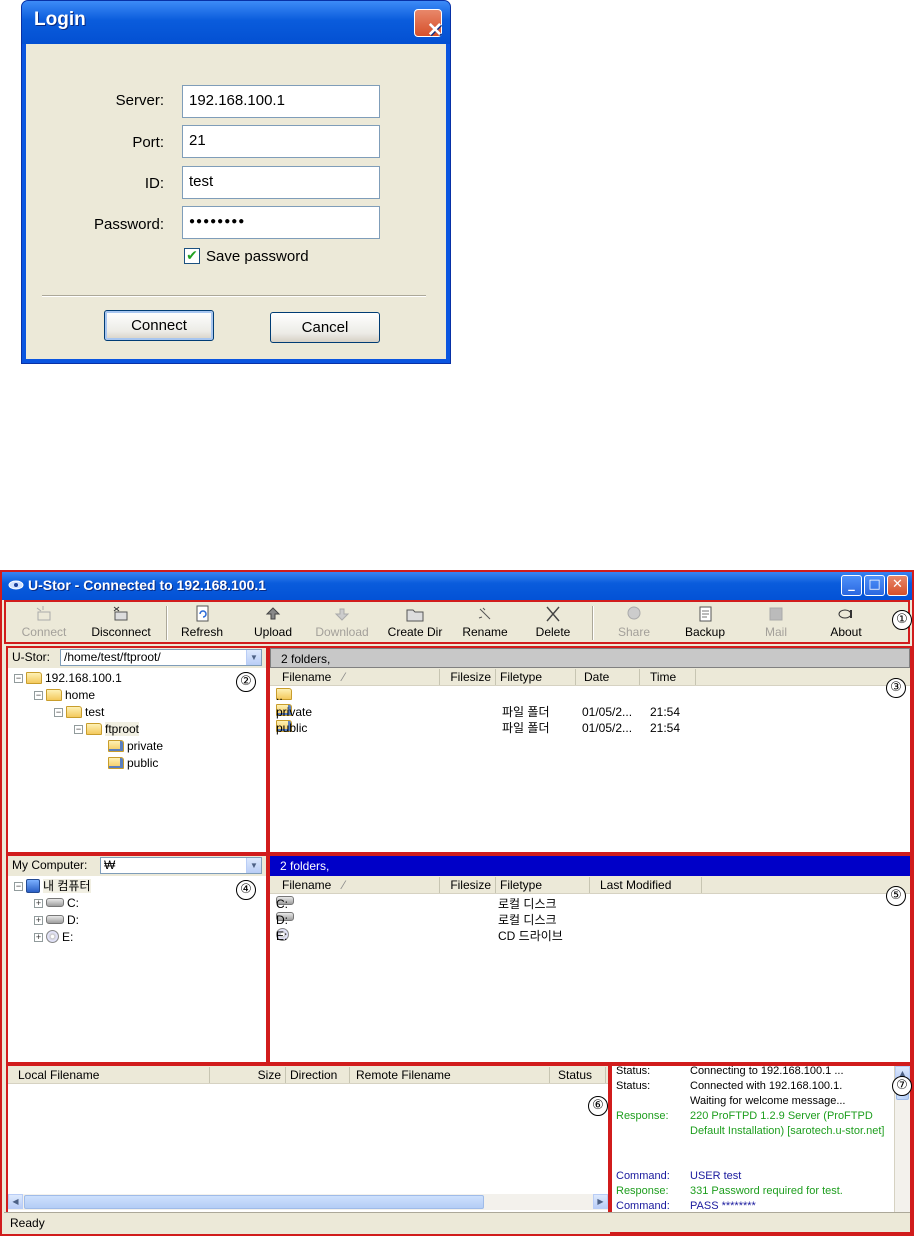  Describe the element at coordinates (159, 325) in the screenshot. I see `connect-button: Connect` at that location.